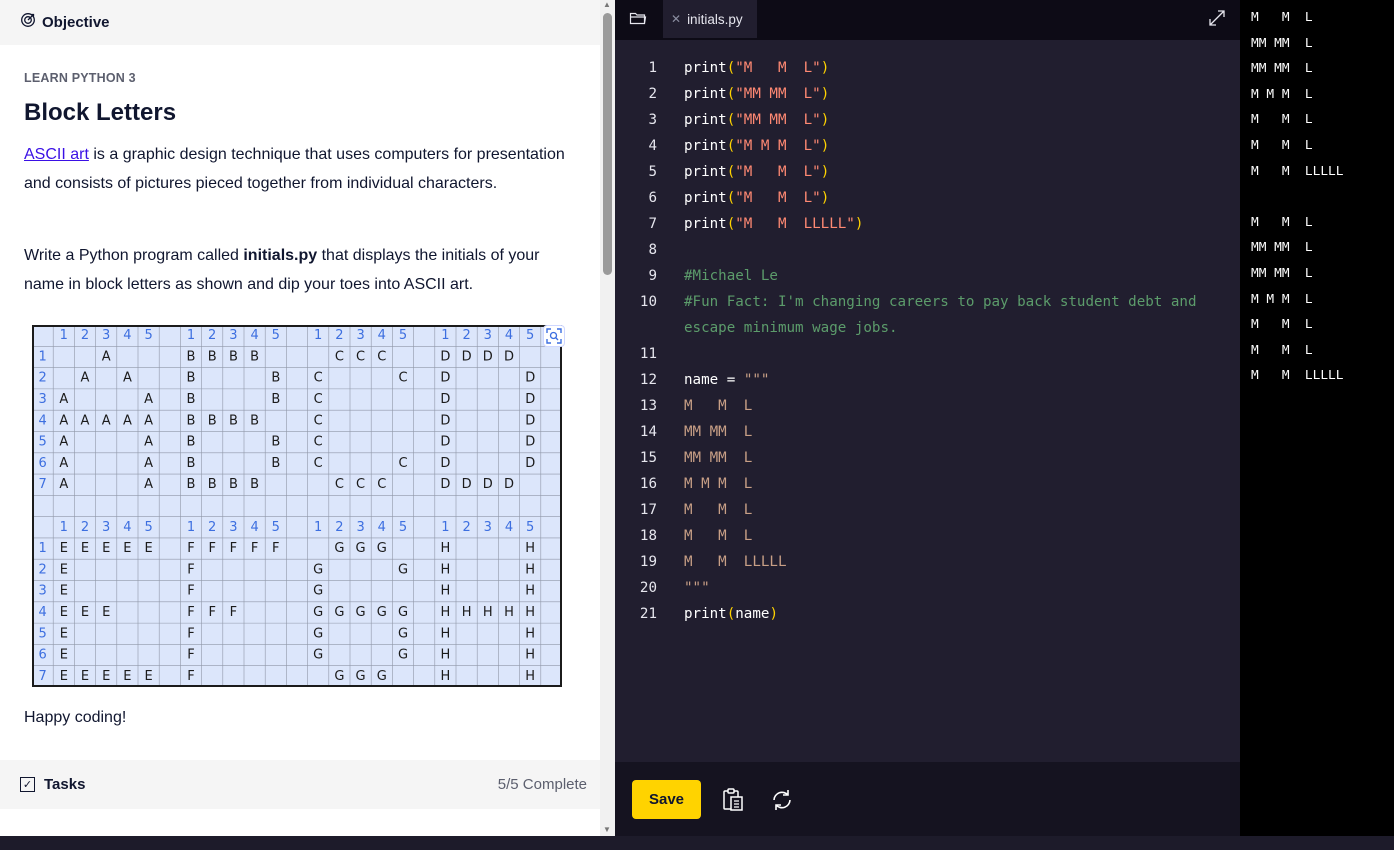 Image resolution: width=1394 pixels, height=850 pixels. Describe the element at coordinates (1217, 20) in the screenshot. I see `expand-icon` at that location.